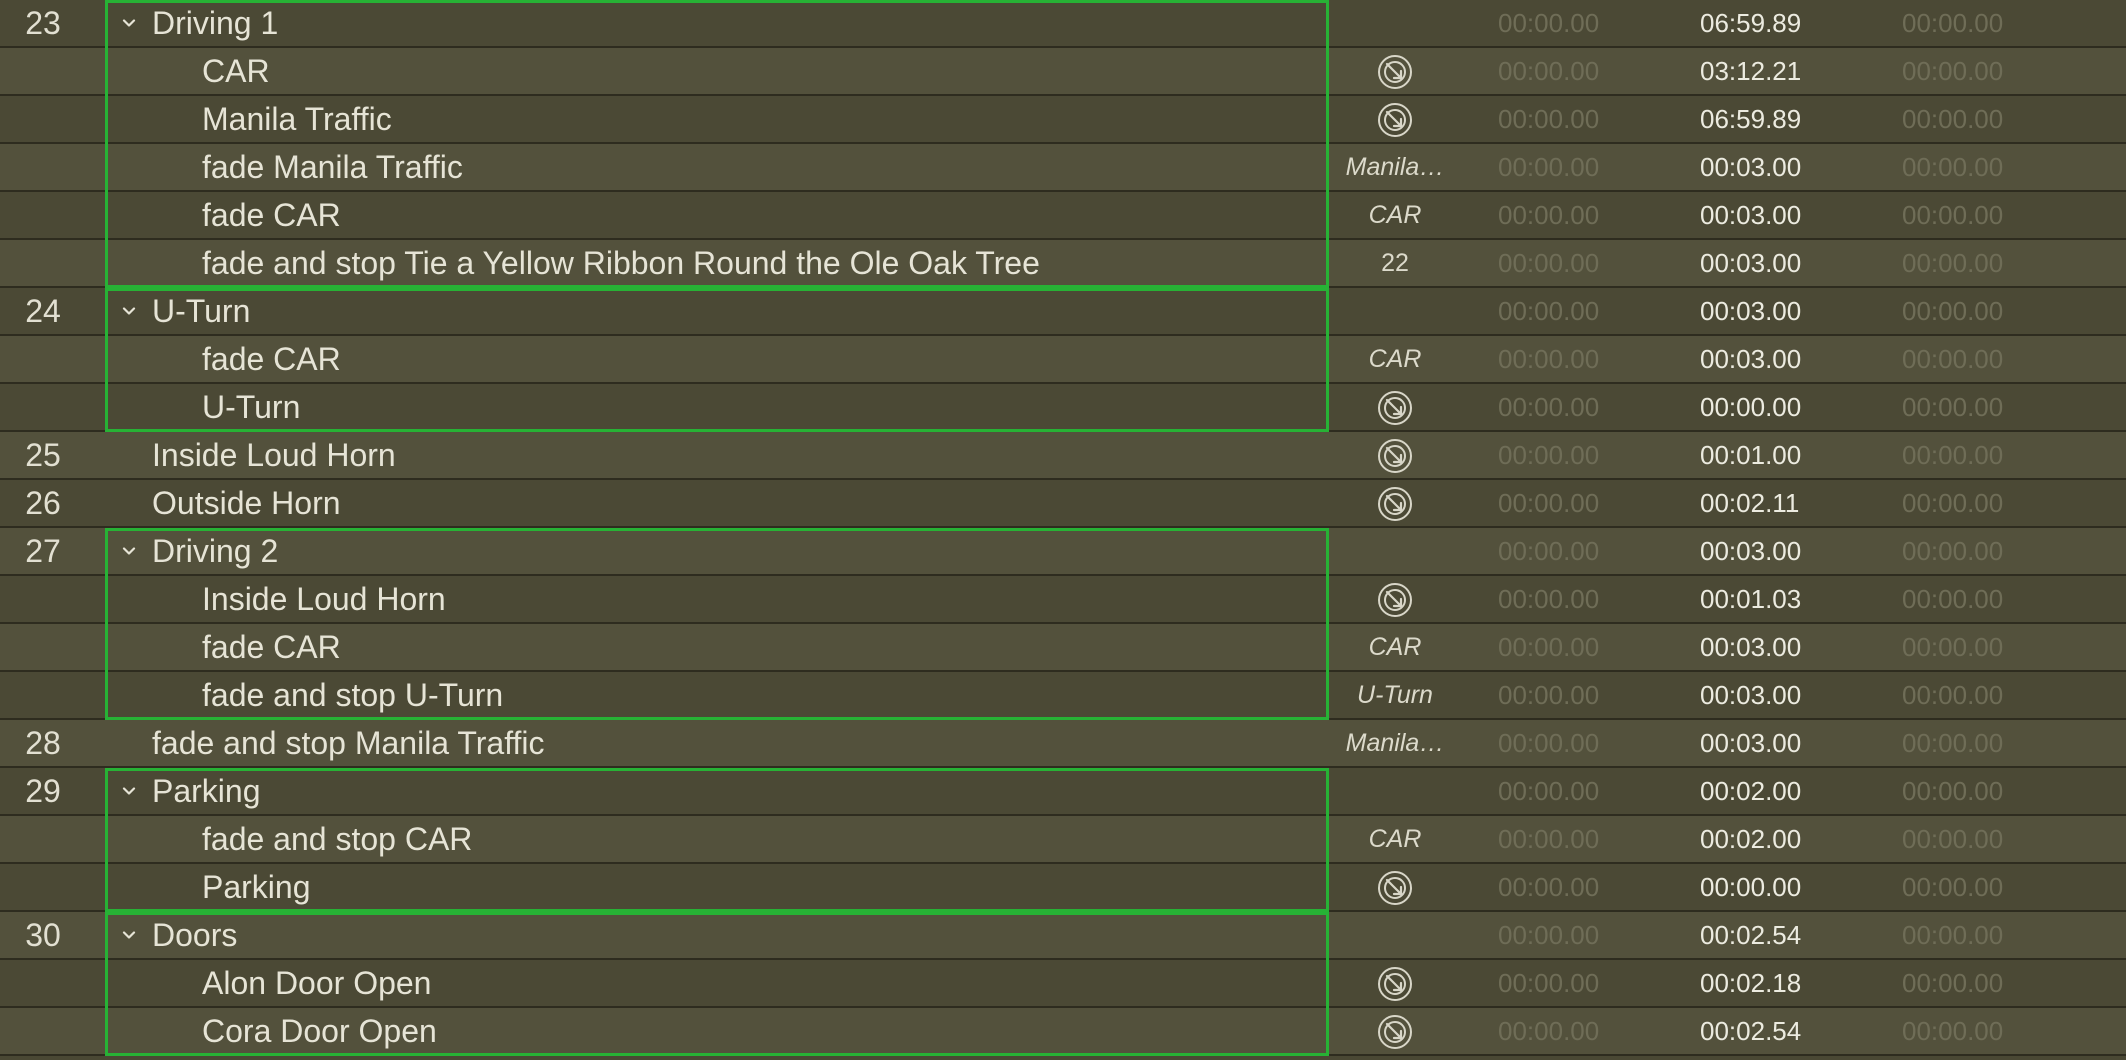 The image size is (2126, 1060). I want to click on group-cue-row: 23 Driving 1 00:00.00 06:59.89 00:00.00, so click(1063, 24).